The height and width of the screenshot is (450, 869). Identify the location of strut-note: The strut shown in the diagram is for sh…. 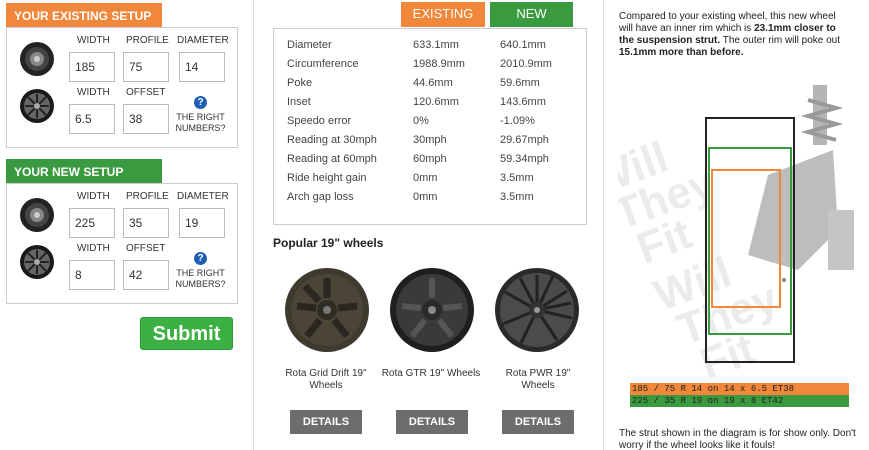
(737, 439).